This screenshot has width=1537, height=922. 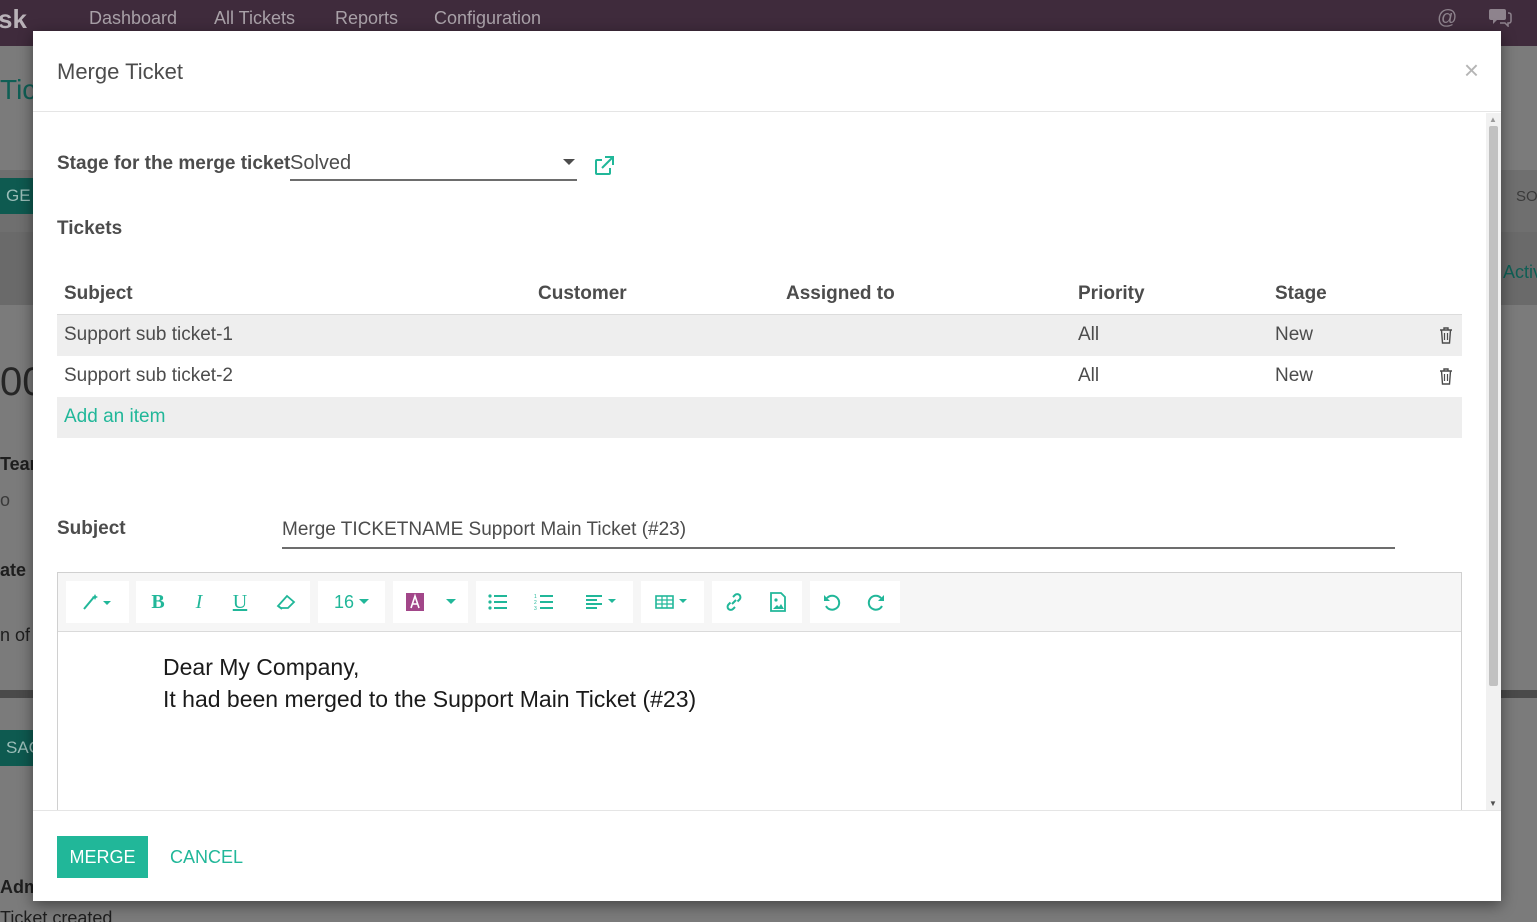 What do you see at coordinates (254, 18) in the screenshot?
I see `nav-all-tickets: All Tickets` at bounding box center [254, 18].